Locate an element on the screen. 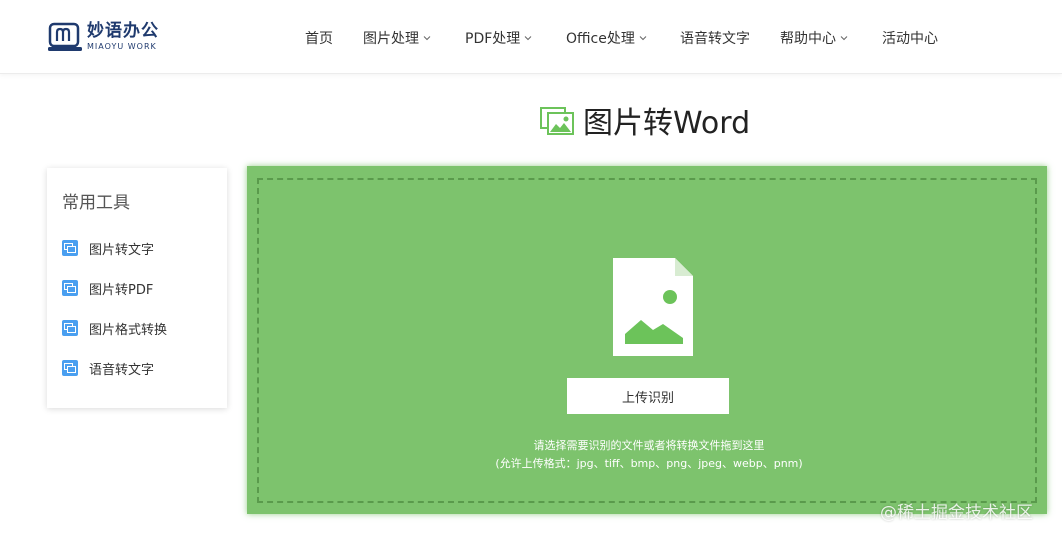 The height and width of the screenshot is (538, 1062). sidebar-item-label: 图片格式转换 is located at coordinates (128, 330).